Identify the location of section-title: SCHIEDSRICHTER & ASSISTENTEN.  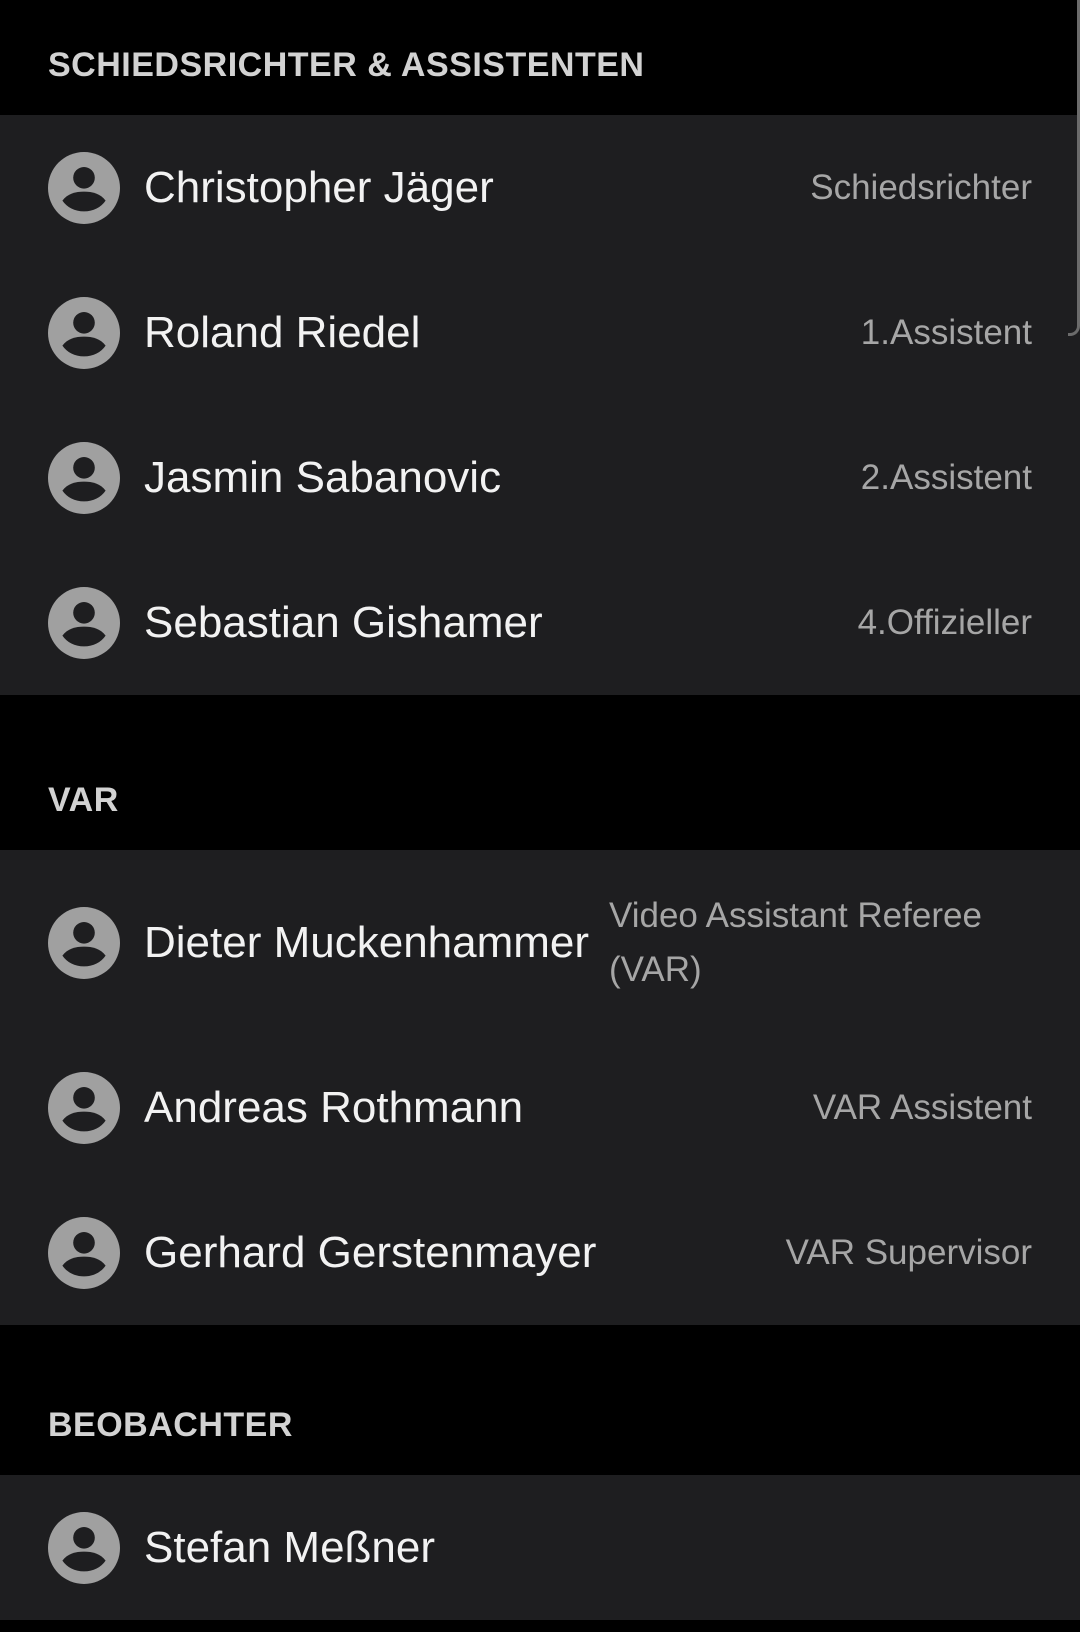
(346, 65).